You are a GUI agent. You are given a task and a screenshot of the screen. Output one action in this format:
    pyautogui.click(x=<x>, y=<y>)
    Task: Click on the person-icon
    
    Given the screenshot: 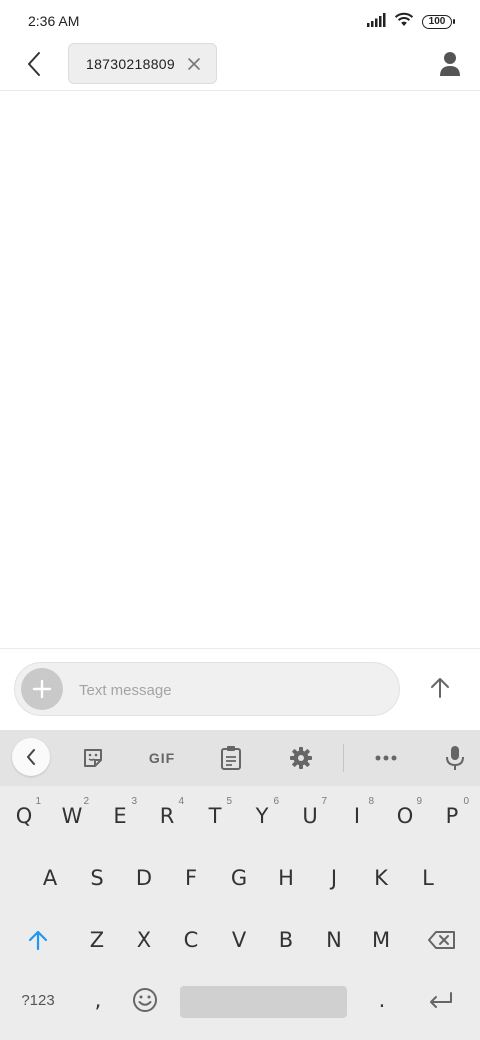 What is the action you would take?
    pyautogui.click(x=450, y=64)
    